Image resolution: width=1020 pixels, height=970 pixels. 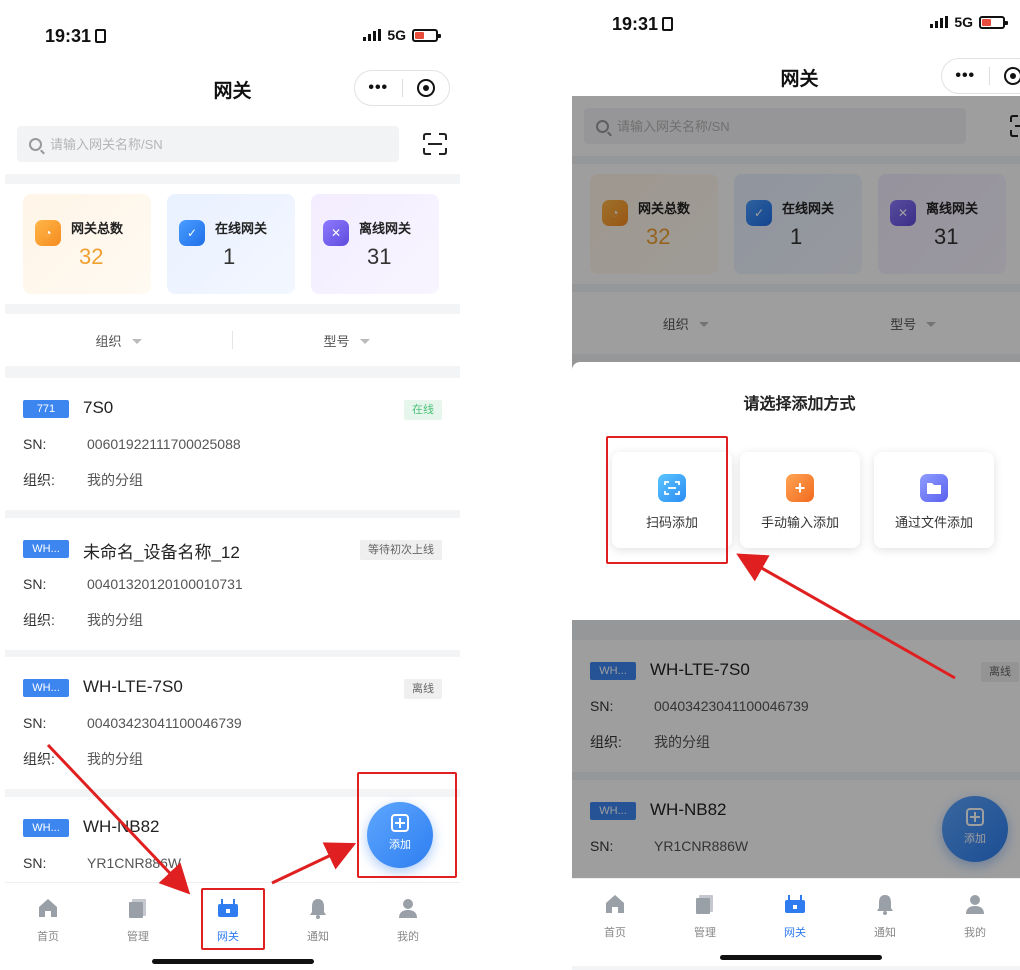 I want to click on filter-model: 型号, so click(x=346, y=340).